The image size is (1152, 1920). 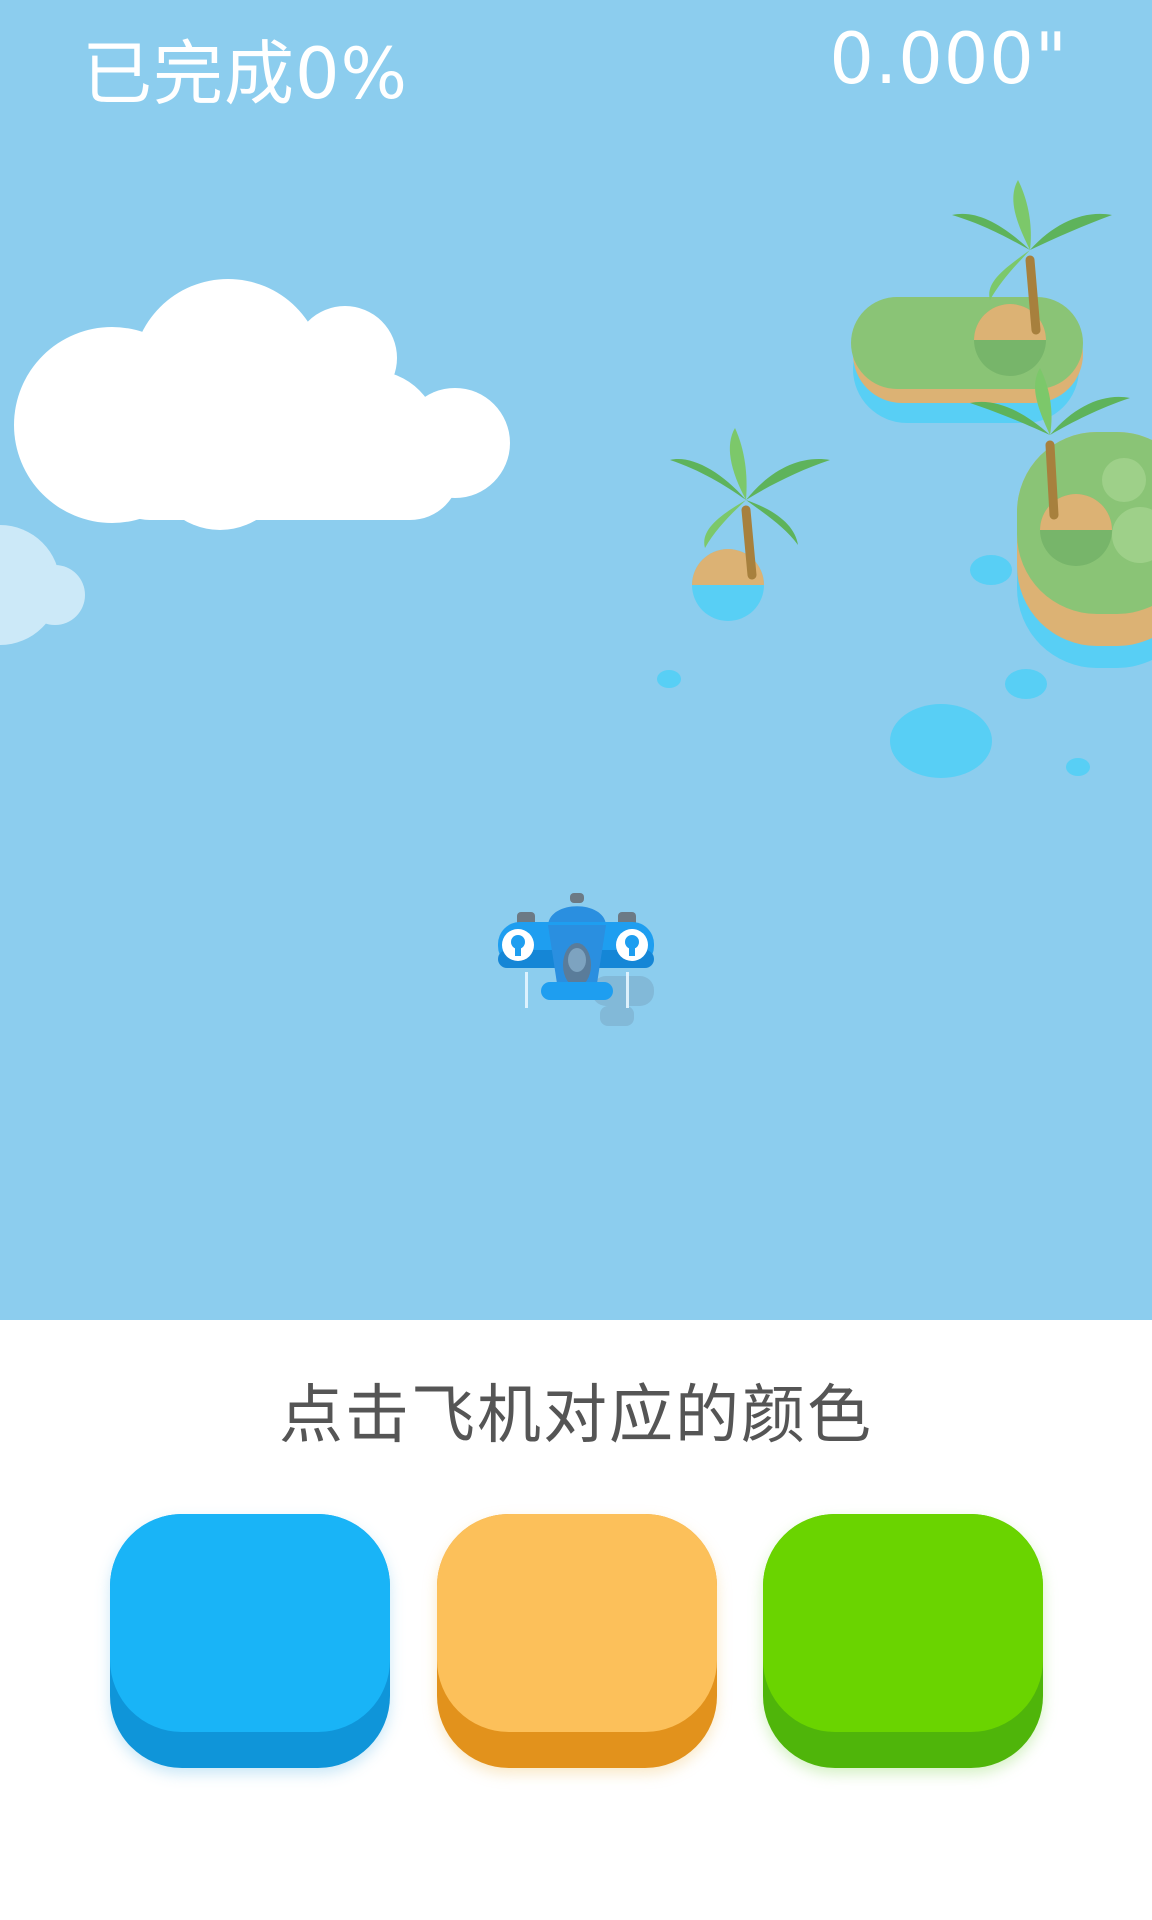 I want to click on blue-button-face, so click(x=250, y=1623).